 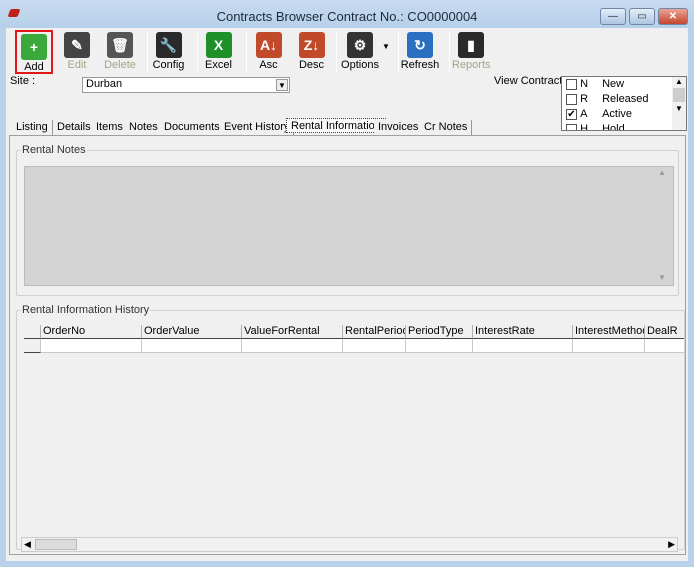 What do you see at coordinates (32, 127) in the screenshot?
I see `tab-listing: Listing` at bounding box center [32, 127].